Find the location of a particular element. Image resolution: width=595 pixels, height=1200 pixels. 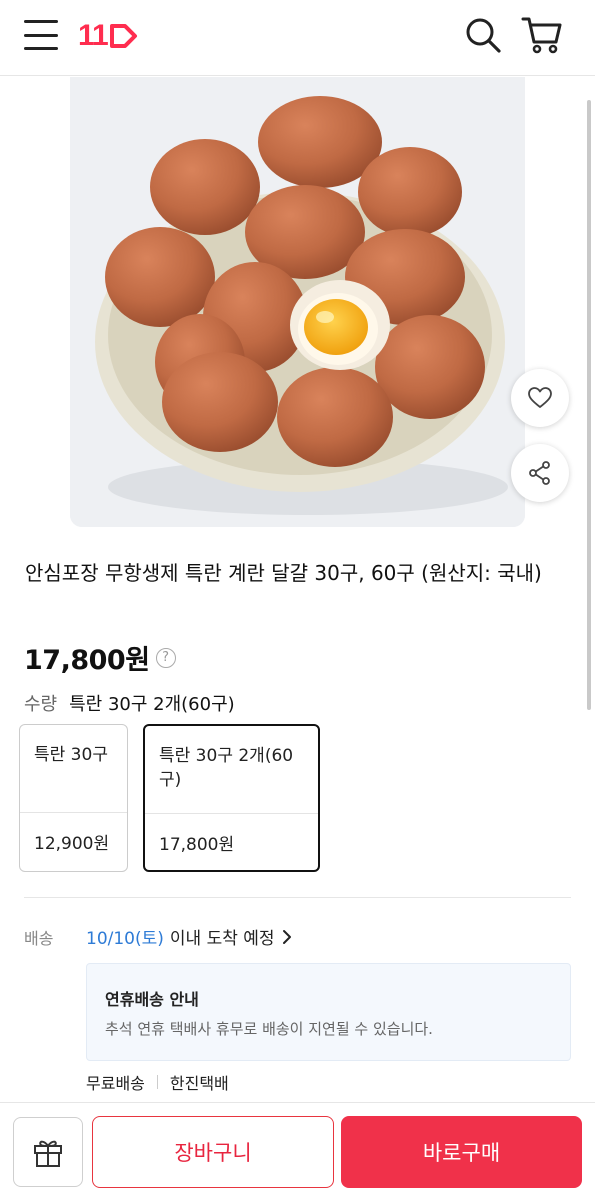

heart-icon is located at coordinates (540, 397).